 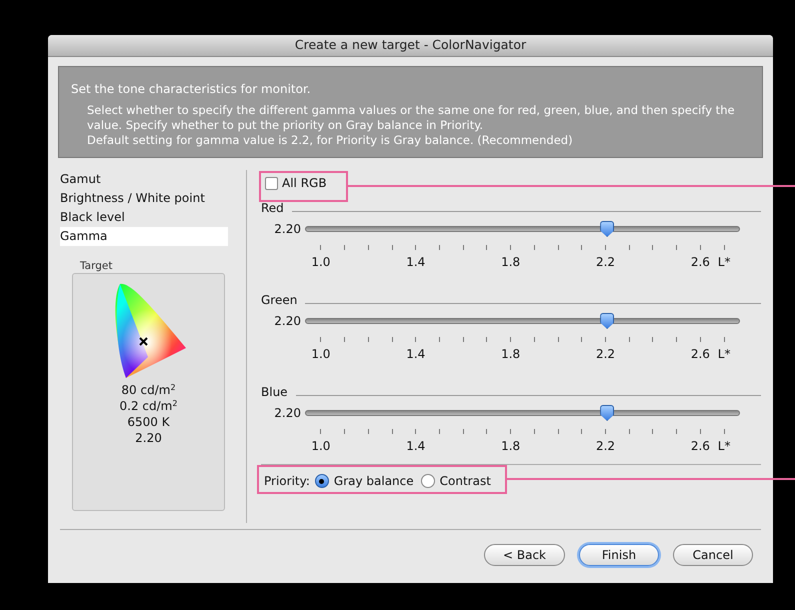 What do you see at coordinates (713, 555) in the screenshot?
I see `dialog-button: Cancel` at bounding box center [713, 555].